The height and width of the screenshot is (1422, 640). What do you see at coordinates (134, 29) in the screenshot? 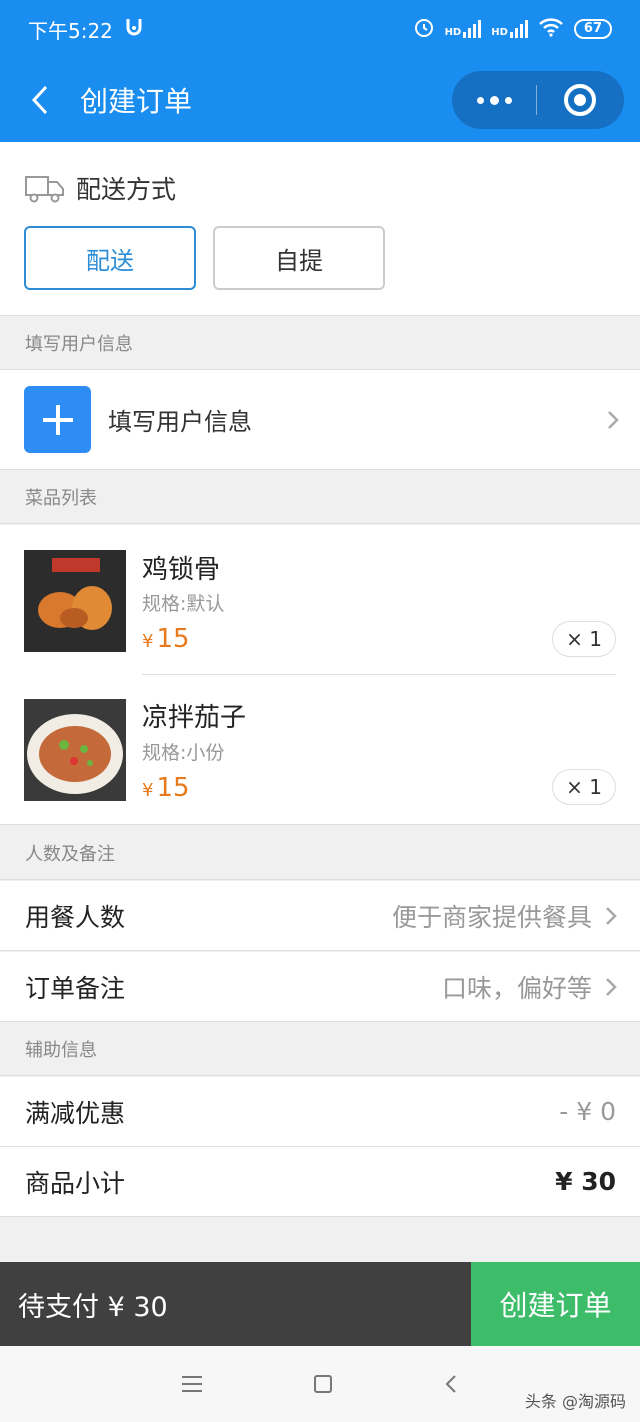
I see `notification-icon` at bounding box center [134, 29].